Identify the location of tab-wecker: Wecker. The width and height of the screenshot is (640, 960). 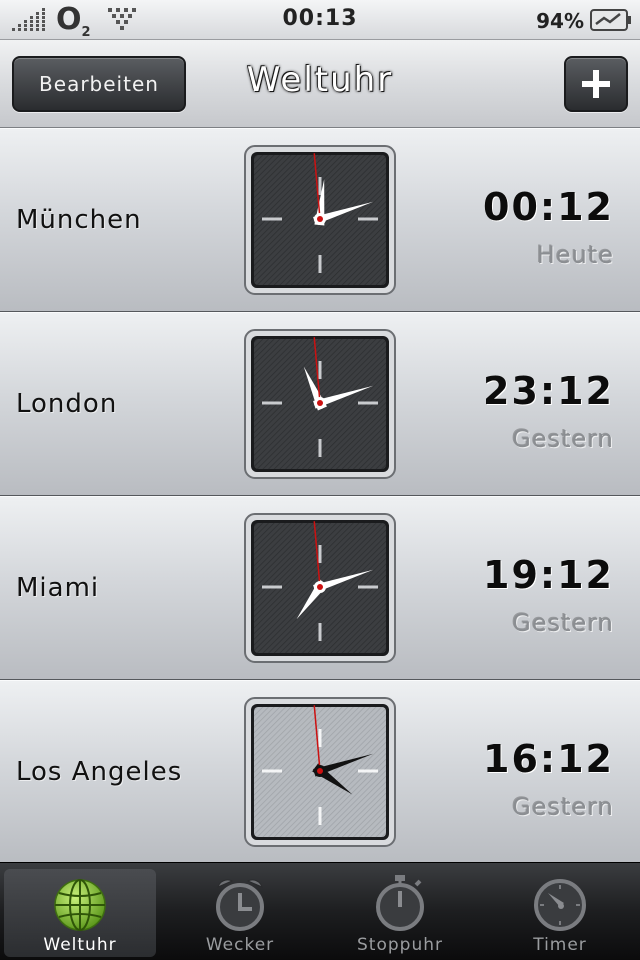
(240, 913).